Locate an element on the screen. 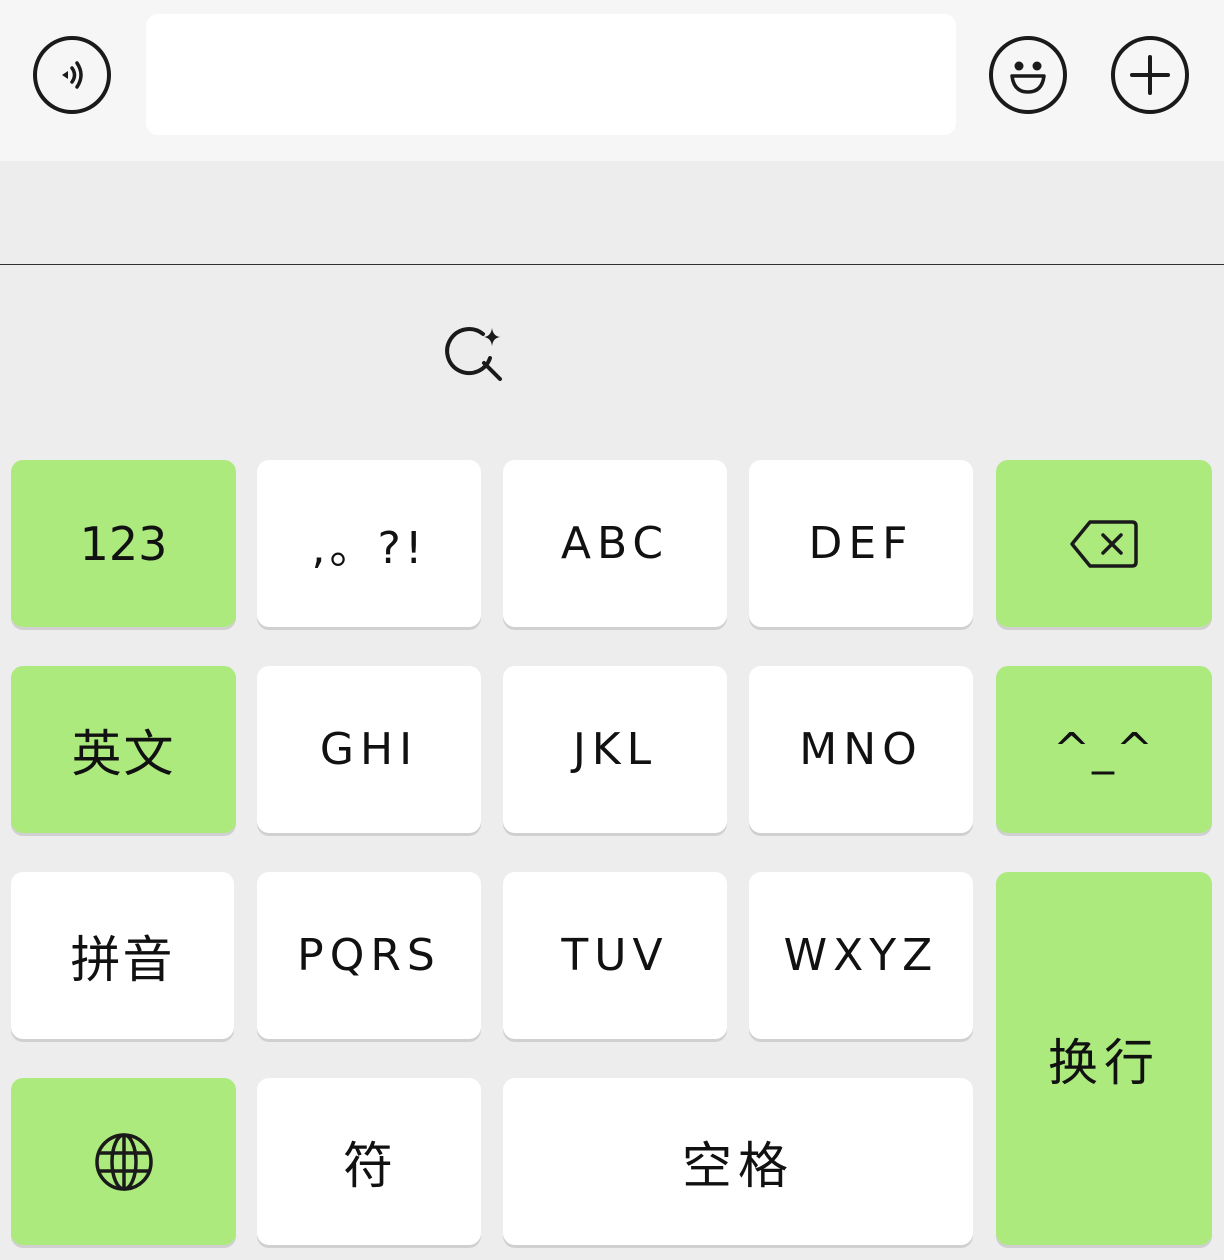 The width and height of the screenshot is (1224, 1260). key-def: DEF is located at coordinates (861, 543).